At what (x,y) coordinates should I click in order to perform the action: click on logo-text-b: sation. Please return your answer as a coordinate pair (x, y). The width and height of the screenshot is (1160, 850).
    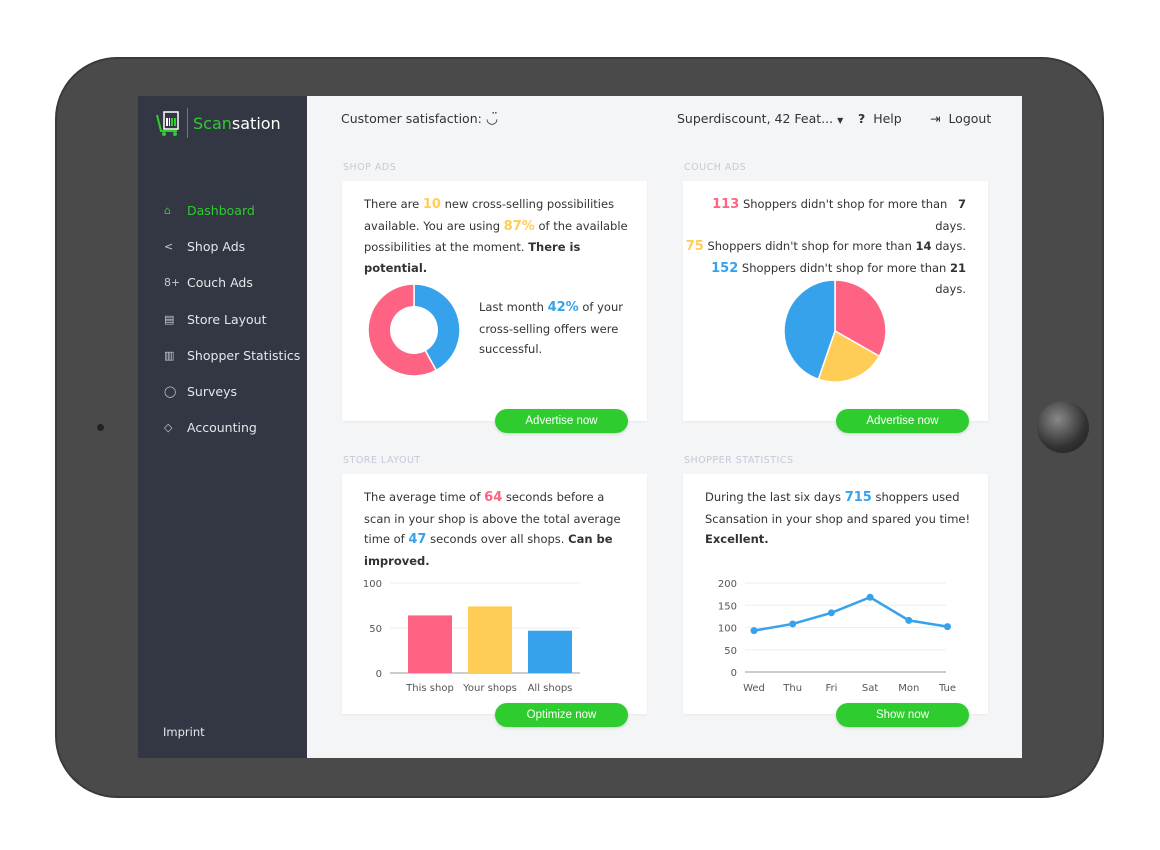
    Looking at the image, I should click on (256, 123).